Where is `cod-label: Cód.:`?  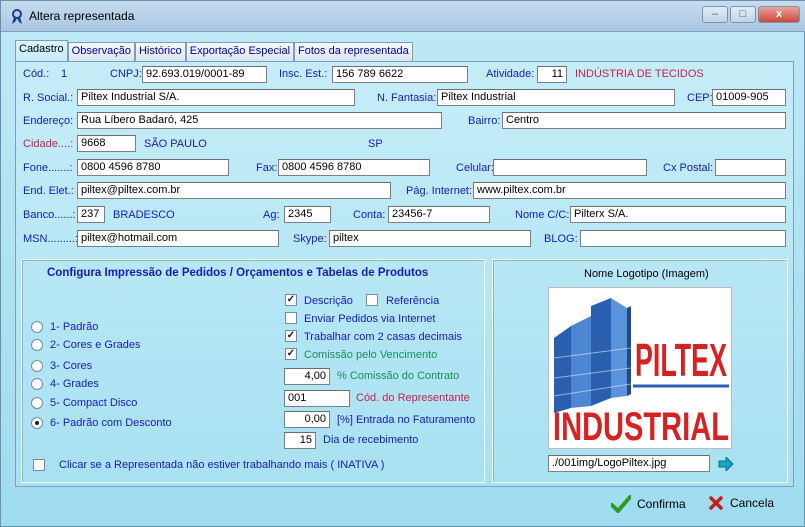 cod-label: Cód.: is located at coordinates (36, 74).